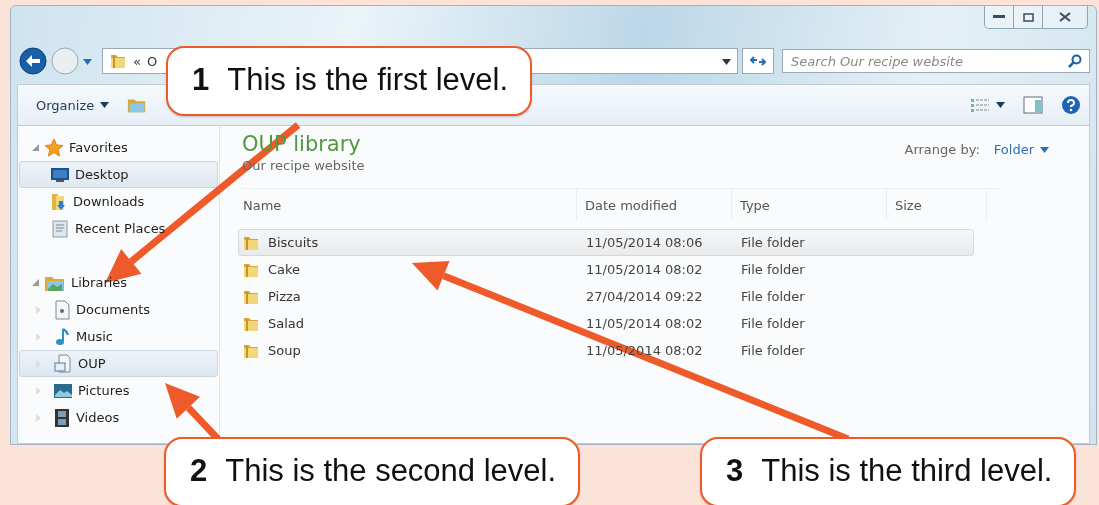 Image resolution: width=1099 pixels, height=505 pixels. I want to click on pictures-icon, so click(63, 390).